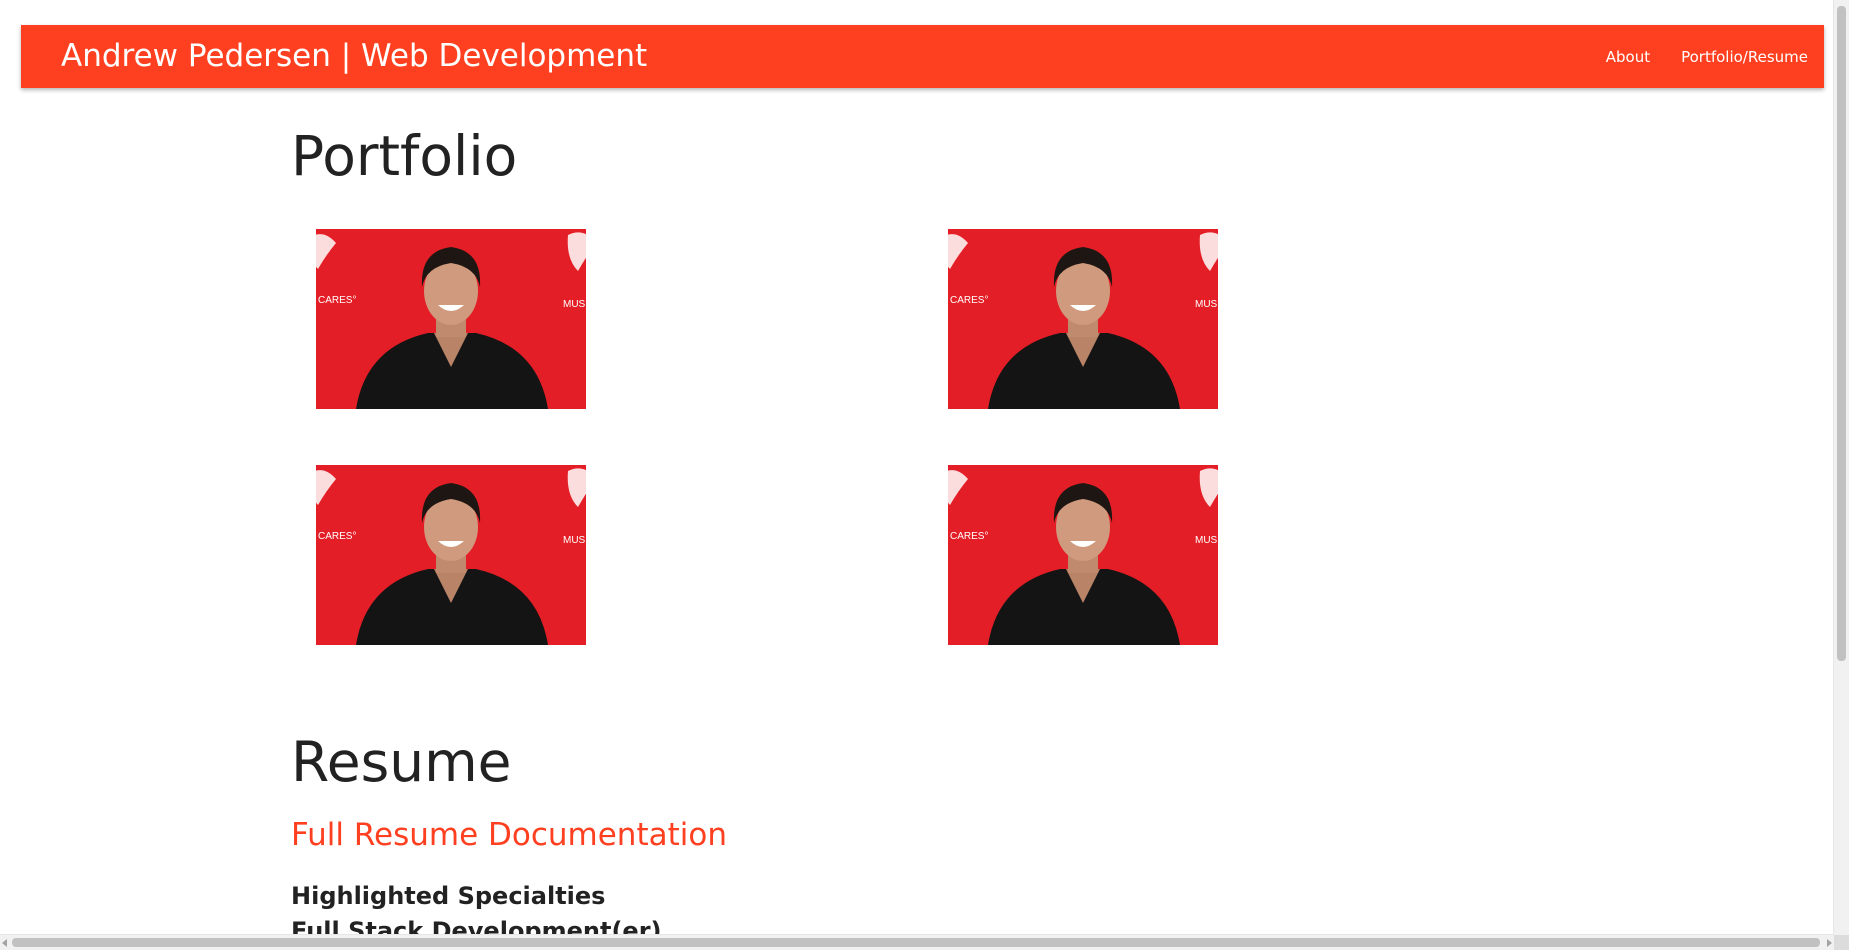  I want to click on scroll-right-arrow-icon, so click(1829, 943).